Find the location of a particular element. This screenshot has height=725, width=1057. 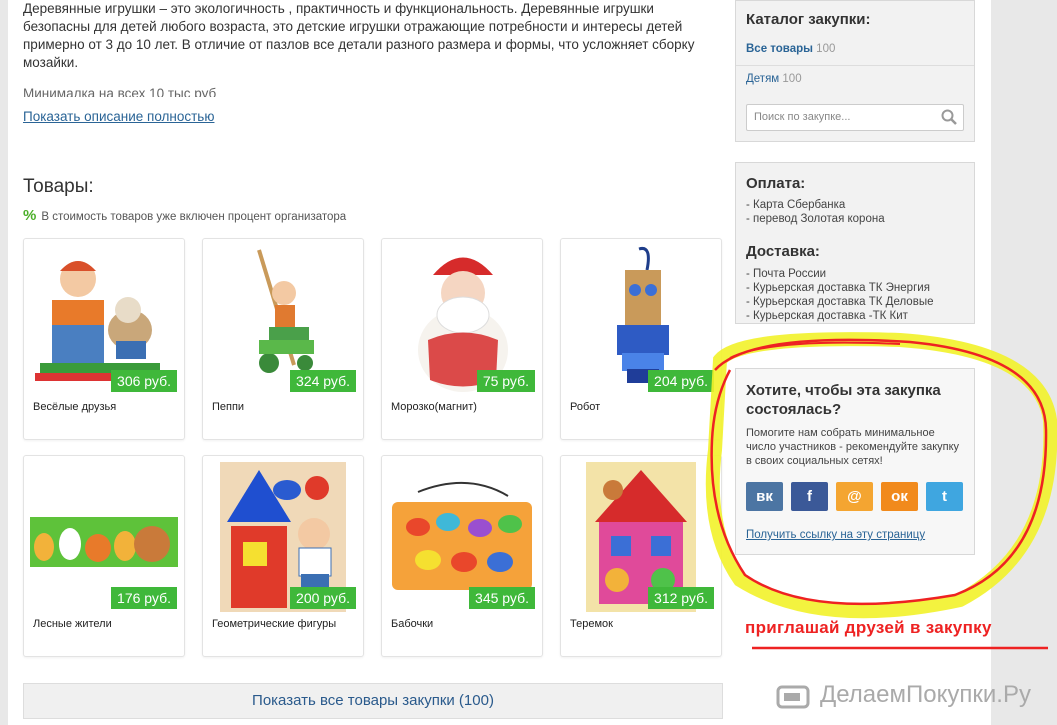

price-badge: 324 руб. is located at coordinates (323, 381).